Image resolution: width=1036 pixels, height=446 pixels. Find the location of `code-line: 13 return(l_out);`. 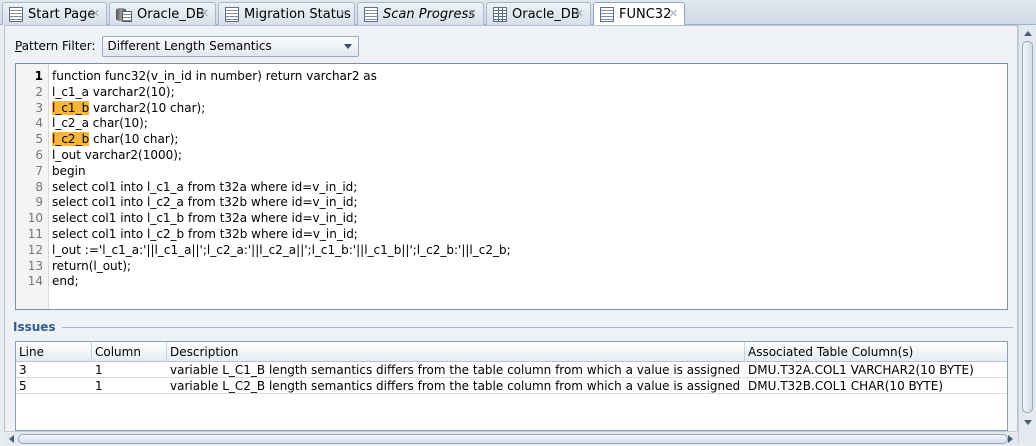

code-line: 13 return(l_out); is located at coordinates (511, 266).